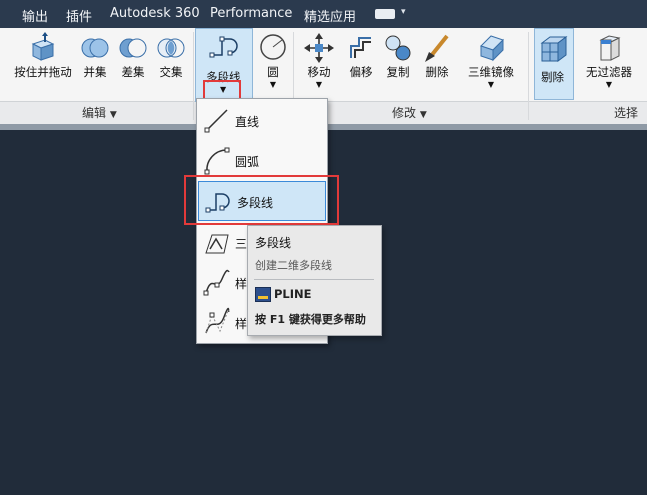 Image resolution: width=647 pixels, height=495 pixels. I want to click on intersect-icon, so click(171, 48).